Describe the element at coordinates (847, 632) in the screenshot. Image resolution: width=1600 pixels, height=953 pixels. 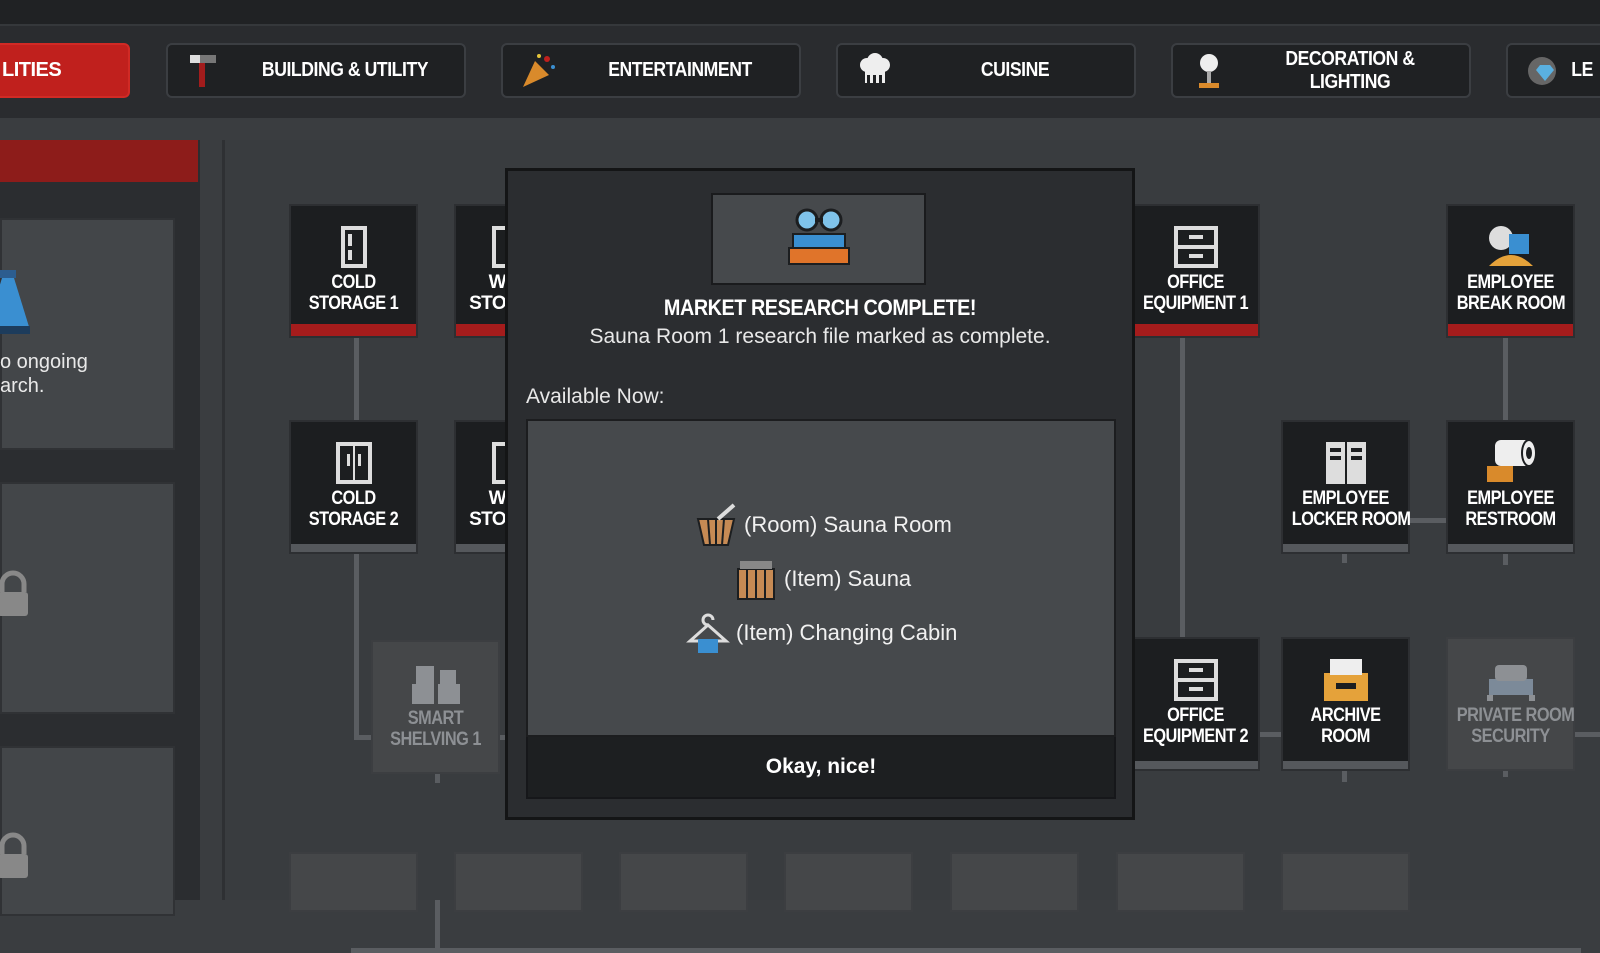
I see `item-label: (Item) Changing Cabin` at that location.